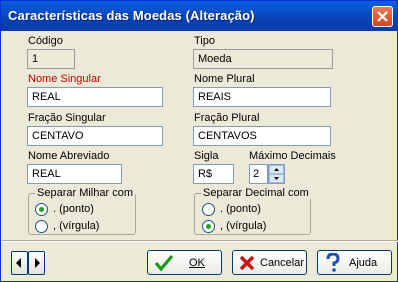 This screenshot has width=398, height=282. What do you see at coordinates (41, 209) in the screenshot?
I see `milhar-ponto-radio` at bounding box center [41, 209].